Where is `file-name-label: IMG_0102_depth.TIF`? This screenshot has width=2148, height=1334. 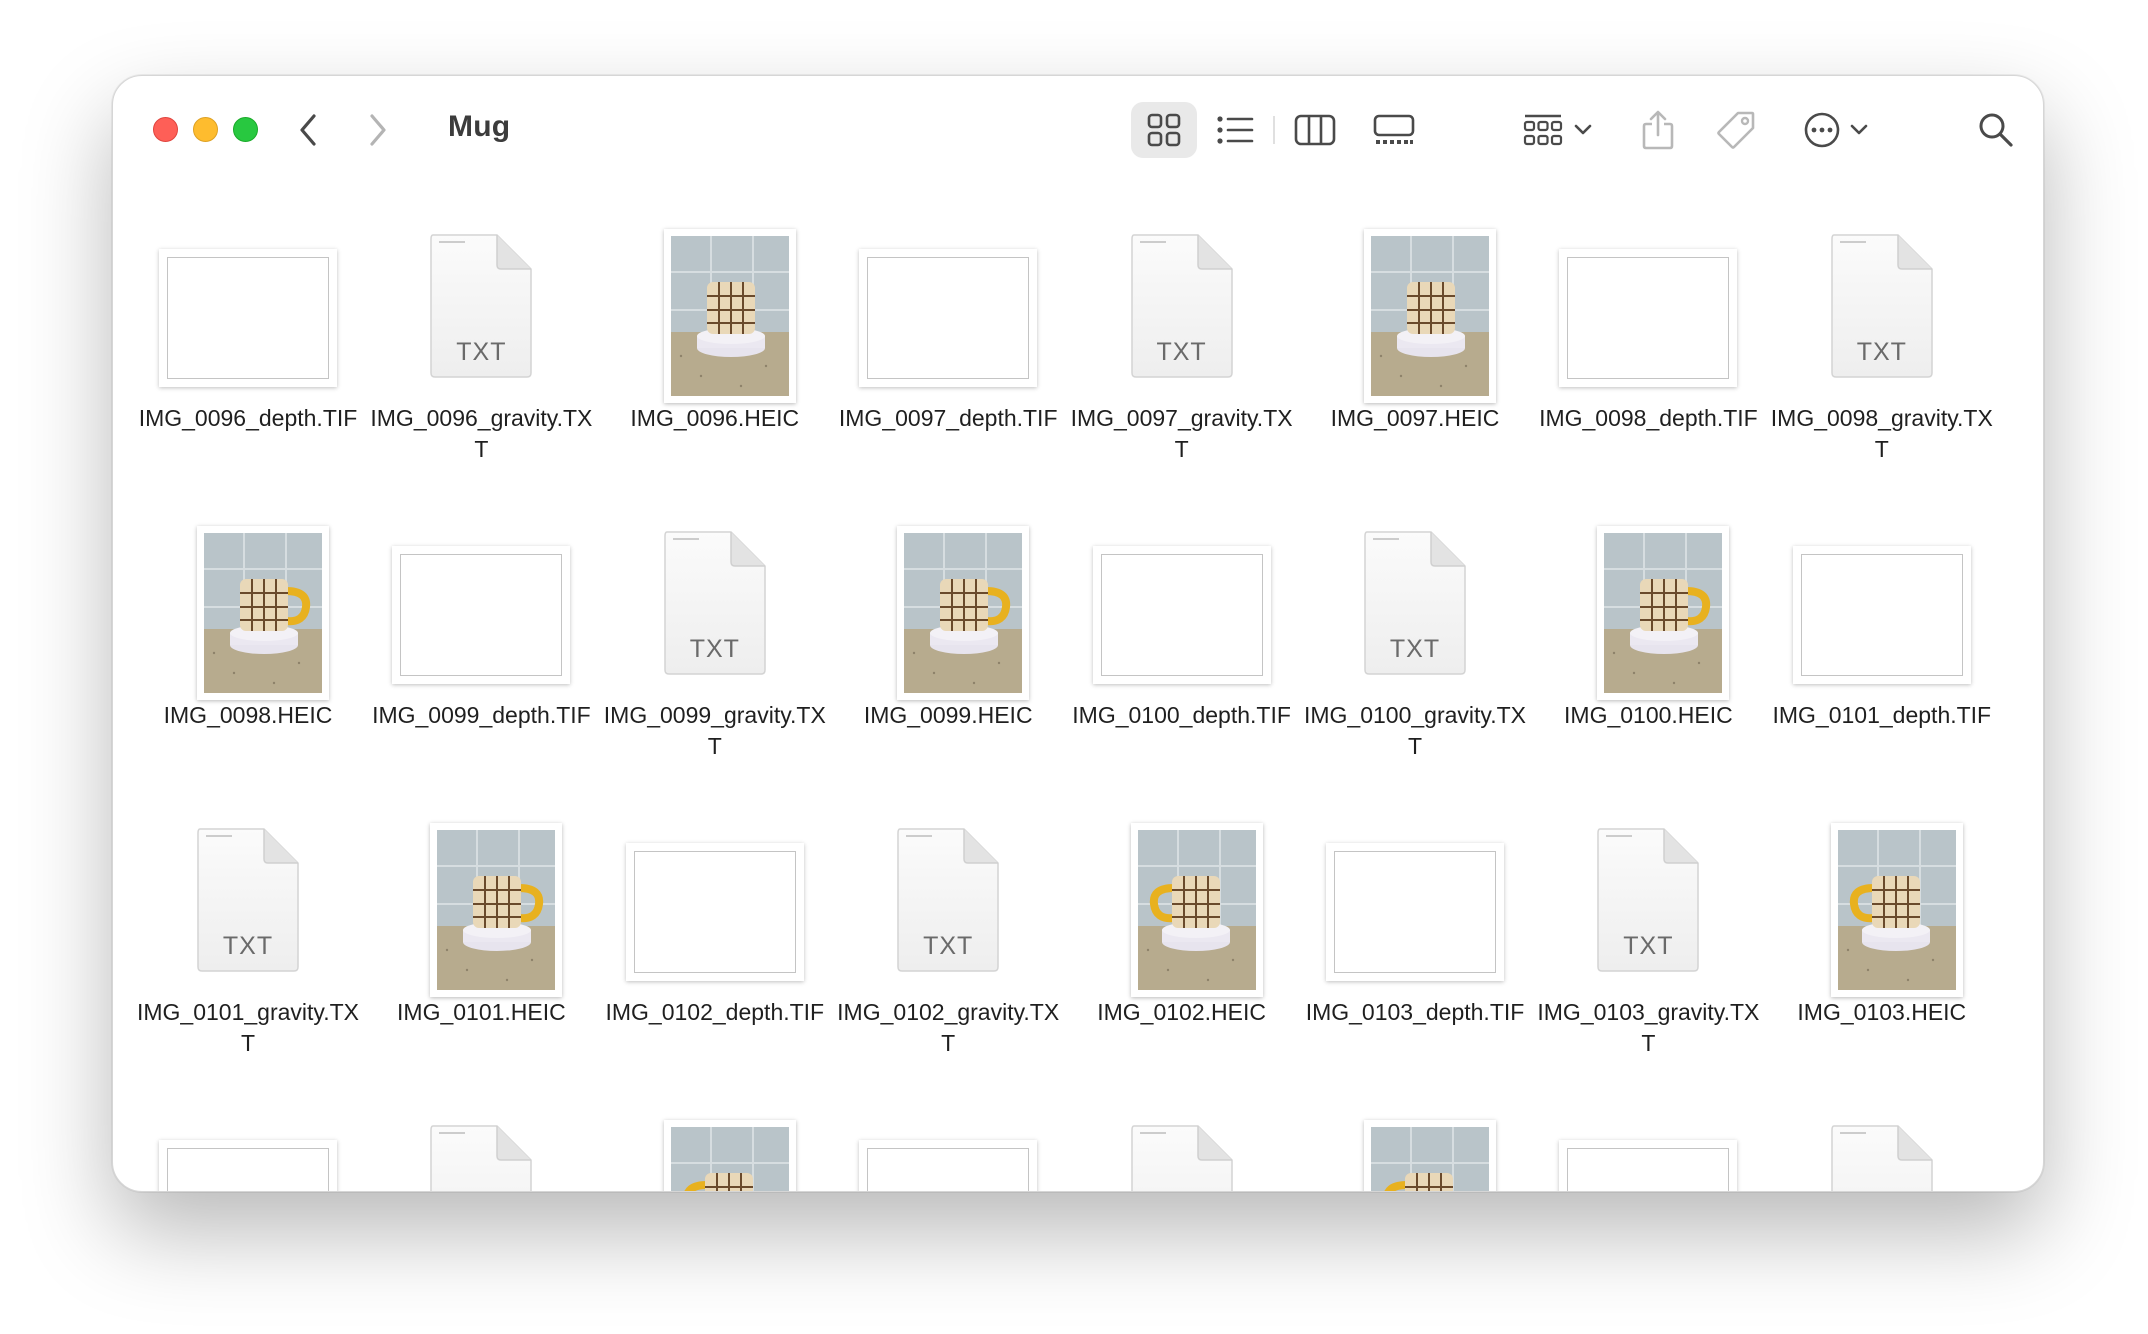
file-name-label: IMG_0102_depth.TIF is located at coordinates (715, 1012).